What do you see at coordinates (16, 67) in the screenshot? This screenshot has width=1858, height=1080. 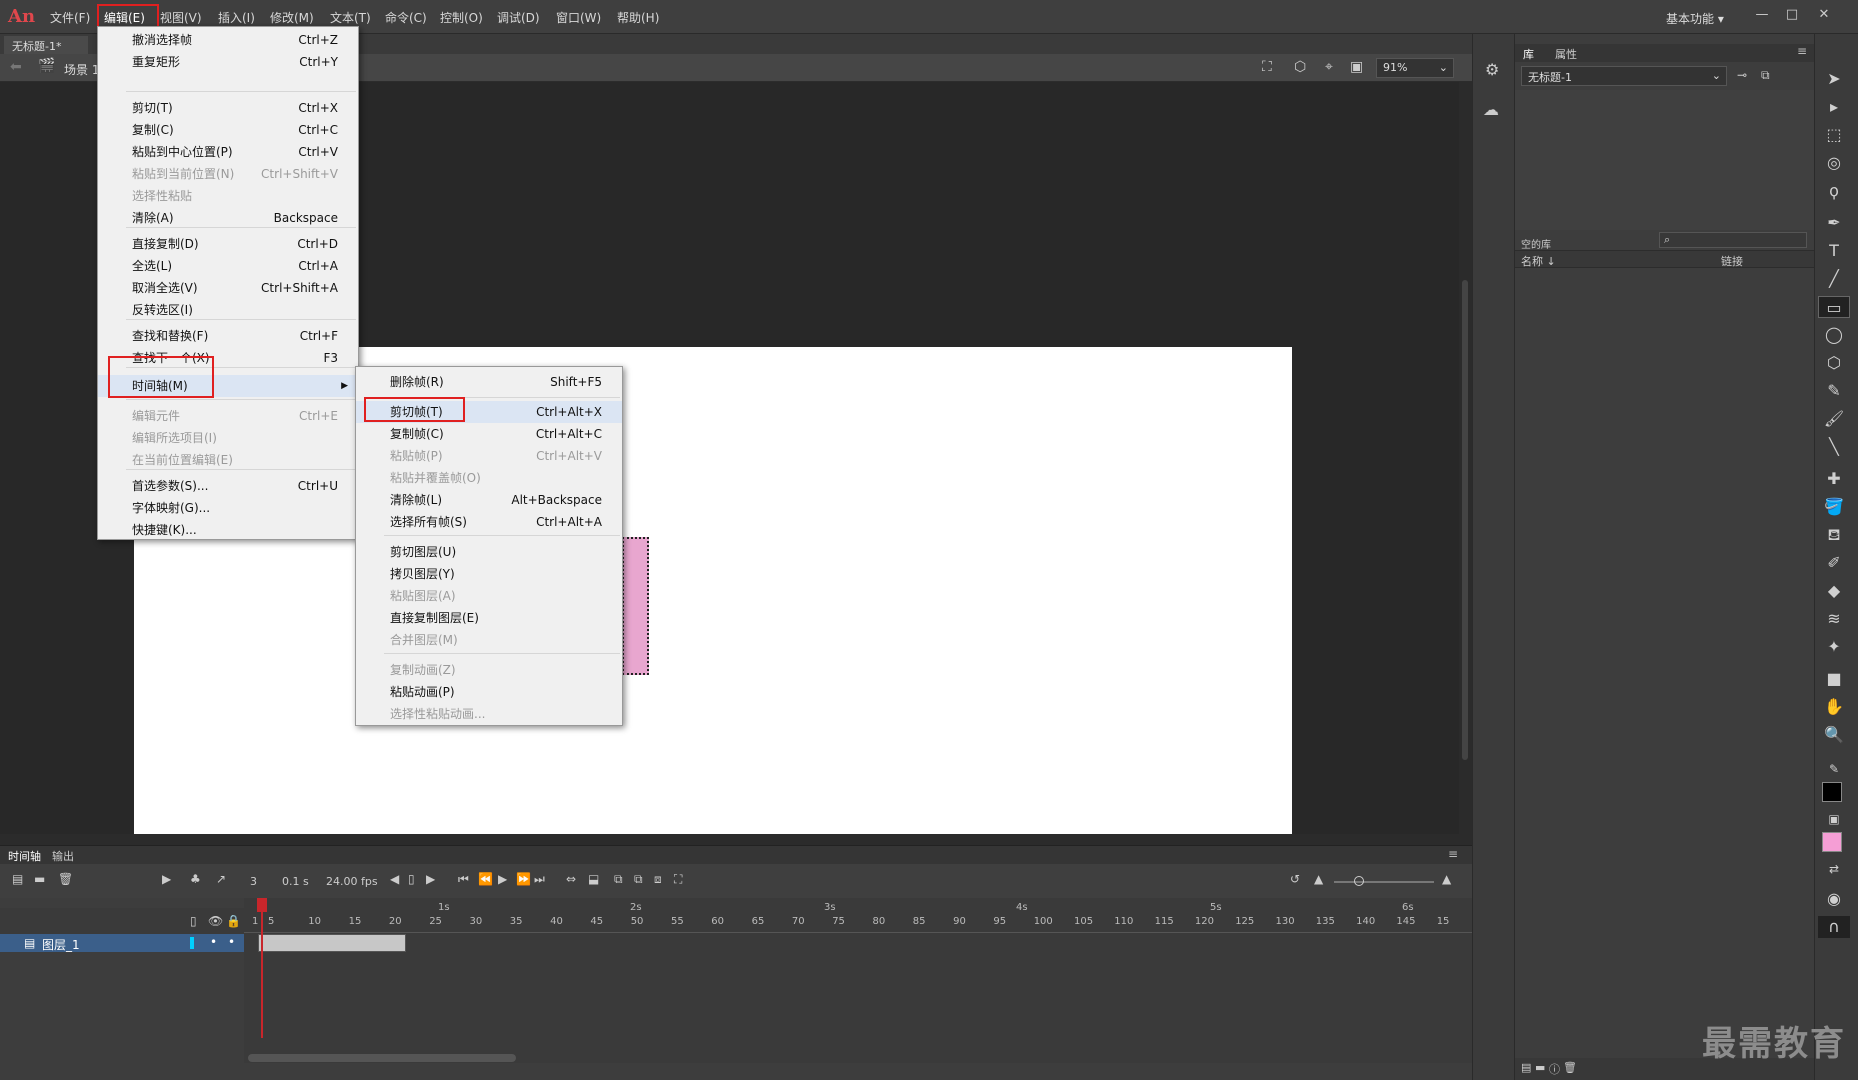 I see `back-arrow-icon: ⬅` at bounding box center [16, 67].